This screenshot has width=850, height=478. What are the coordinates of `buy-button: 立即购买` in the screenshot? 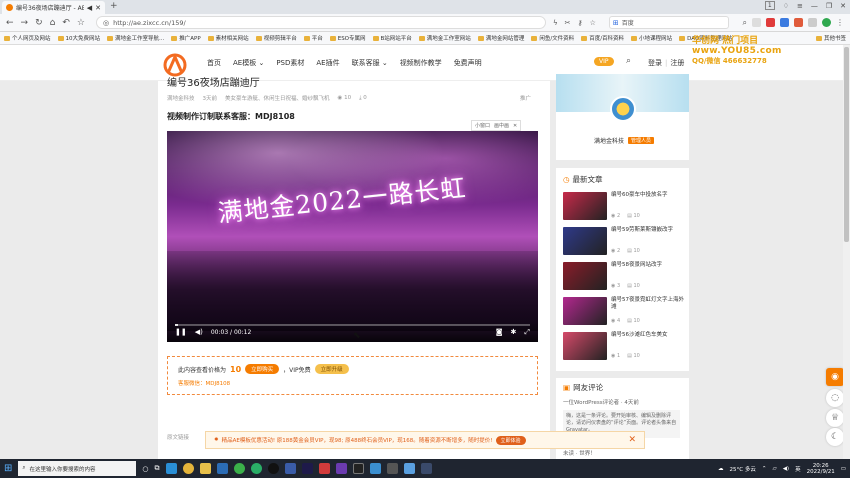 It's located at (262, 369).